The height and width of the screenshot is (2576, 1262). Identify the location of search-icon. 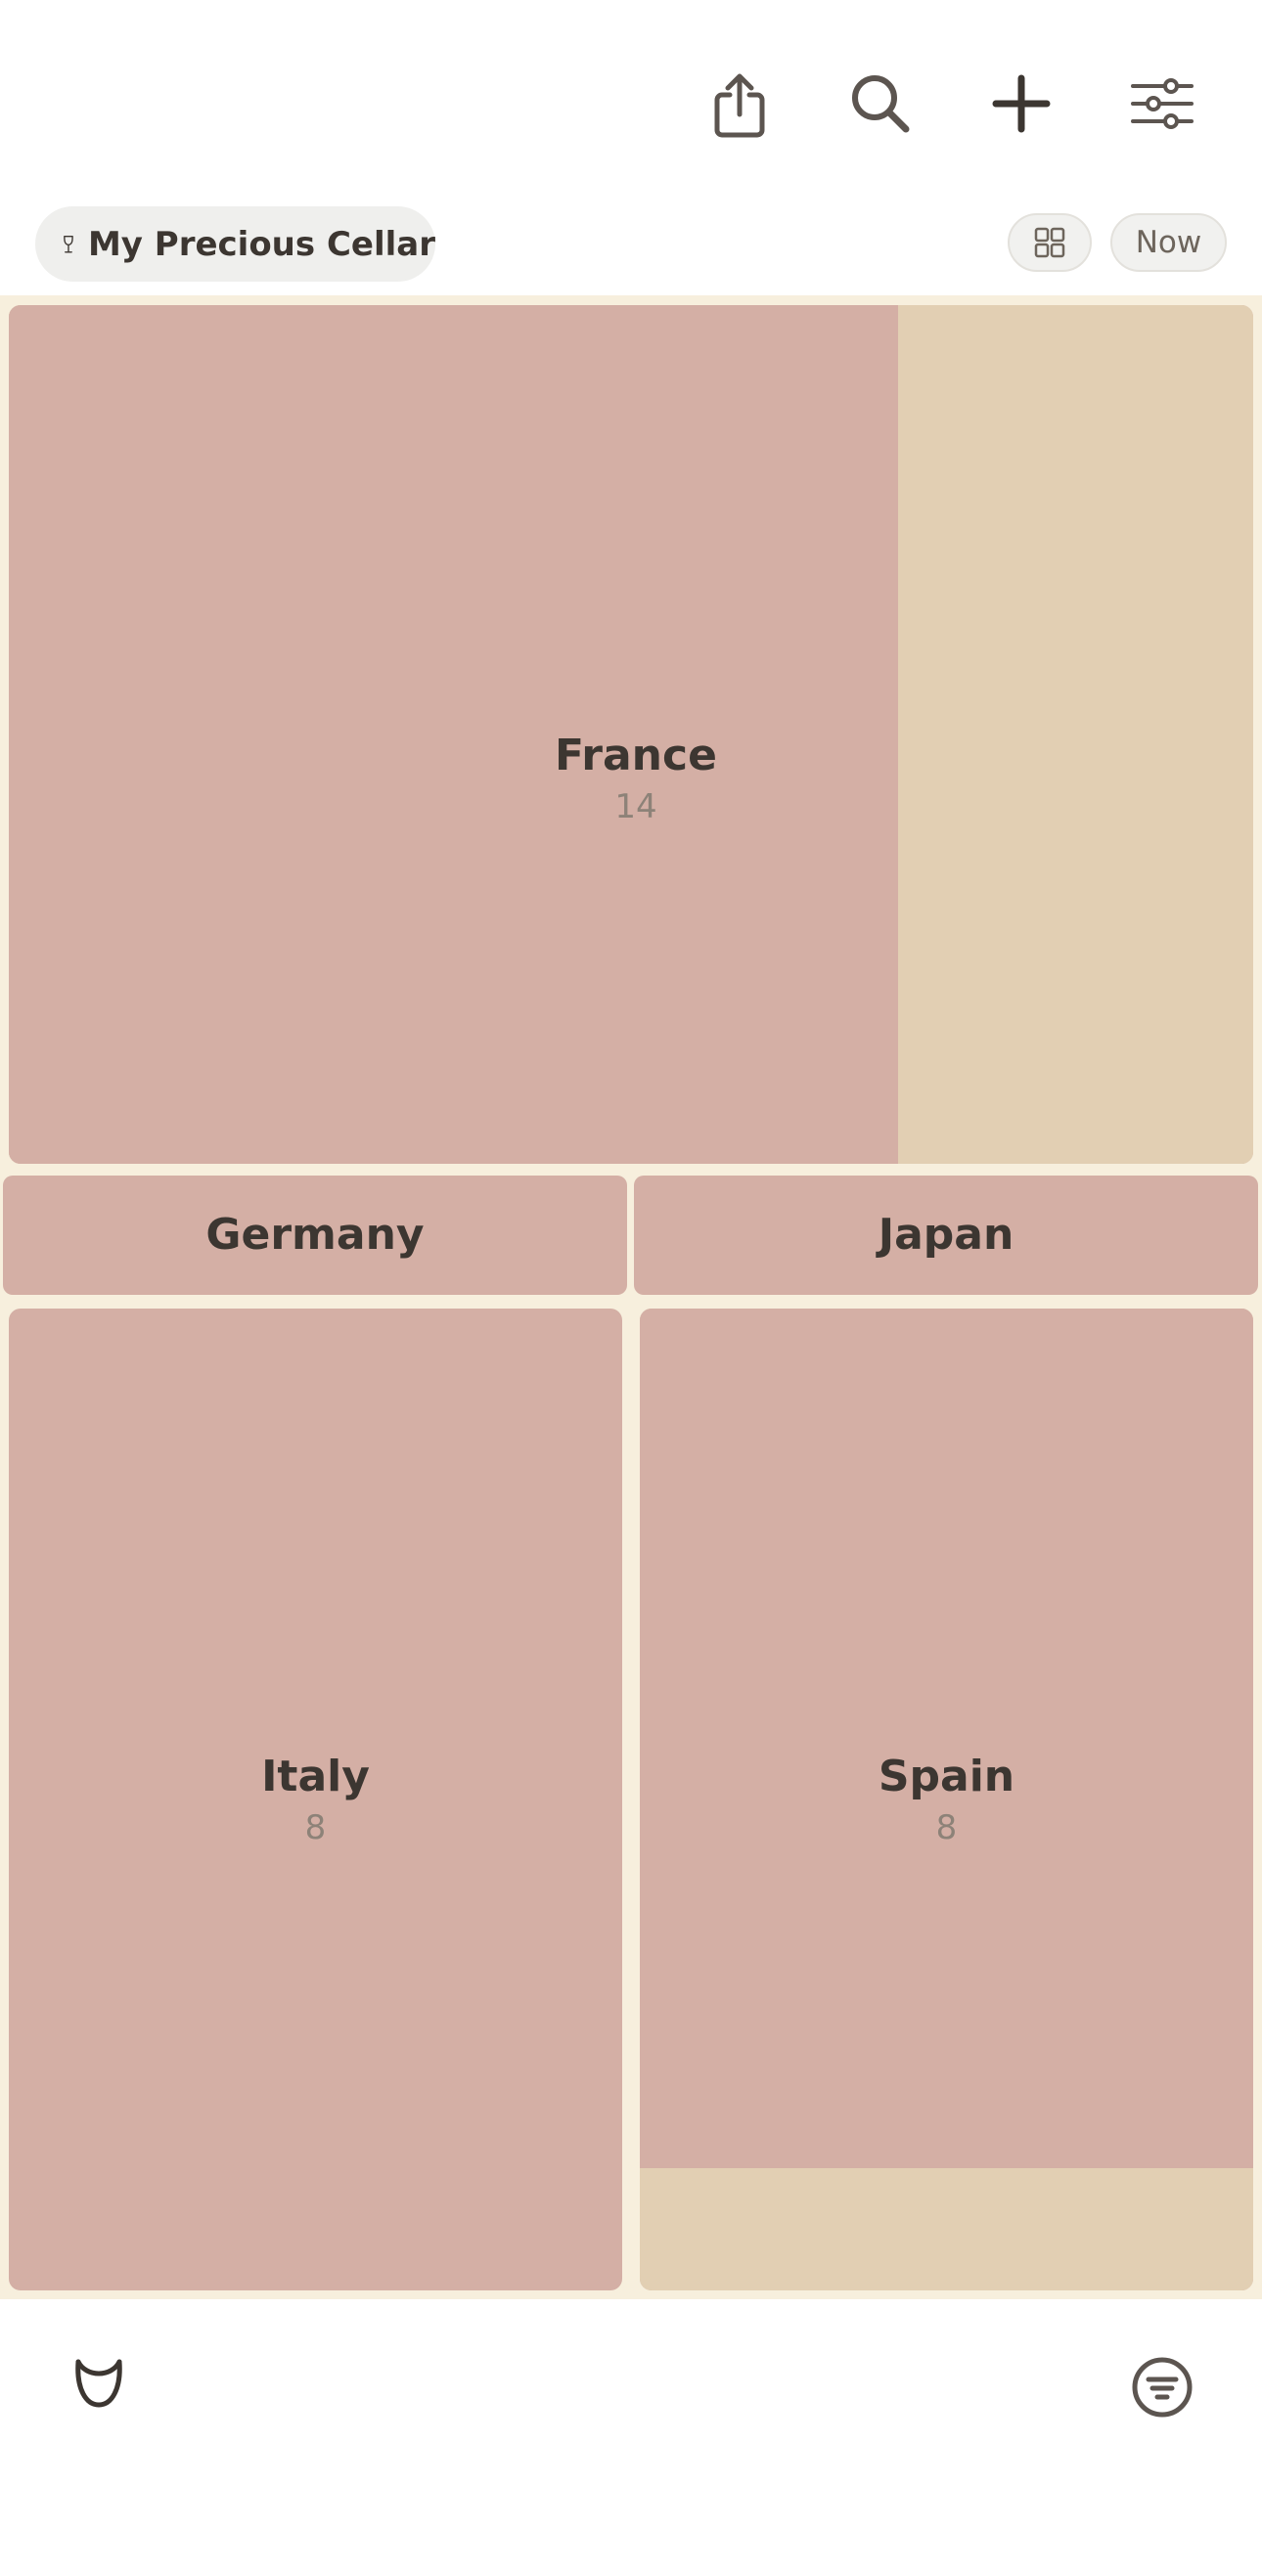
(881, 104).